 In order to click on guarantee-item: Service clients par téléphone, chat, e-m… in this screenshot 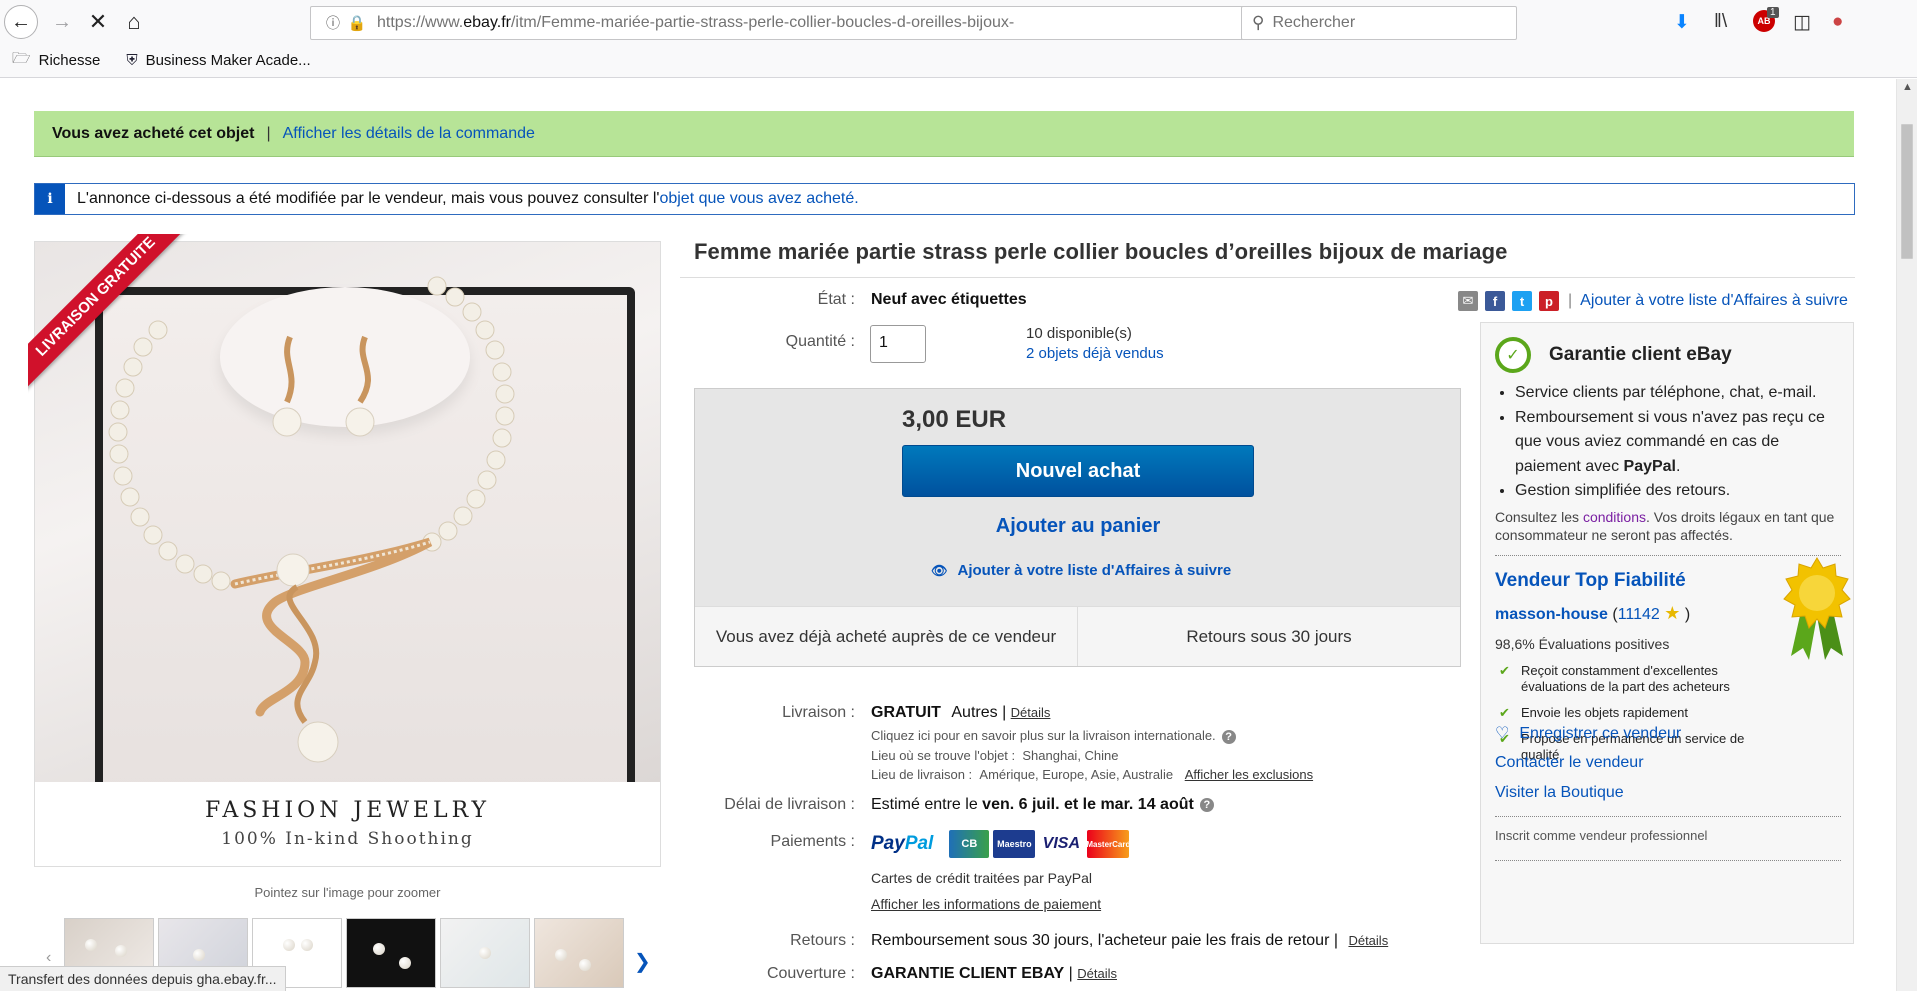, I will do `click(1679, 393)`.